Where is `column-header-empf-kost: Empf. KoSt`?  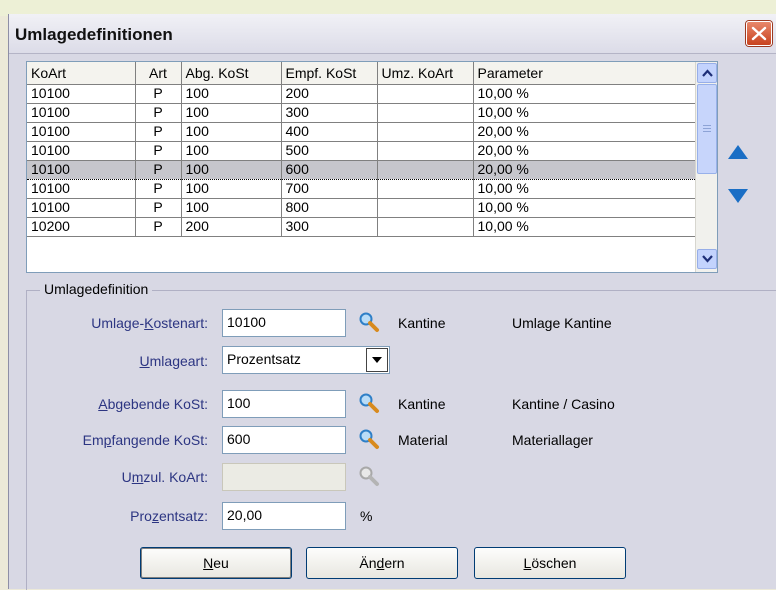
column-header-empf-kost: Empf. KoSt is located at coordinates (329, 73).